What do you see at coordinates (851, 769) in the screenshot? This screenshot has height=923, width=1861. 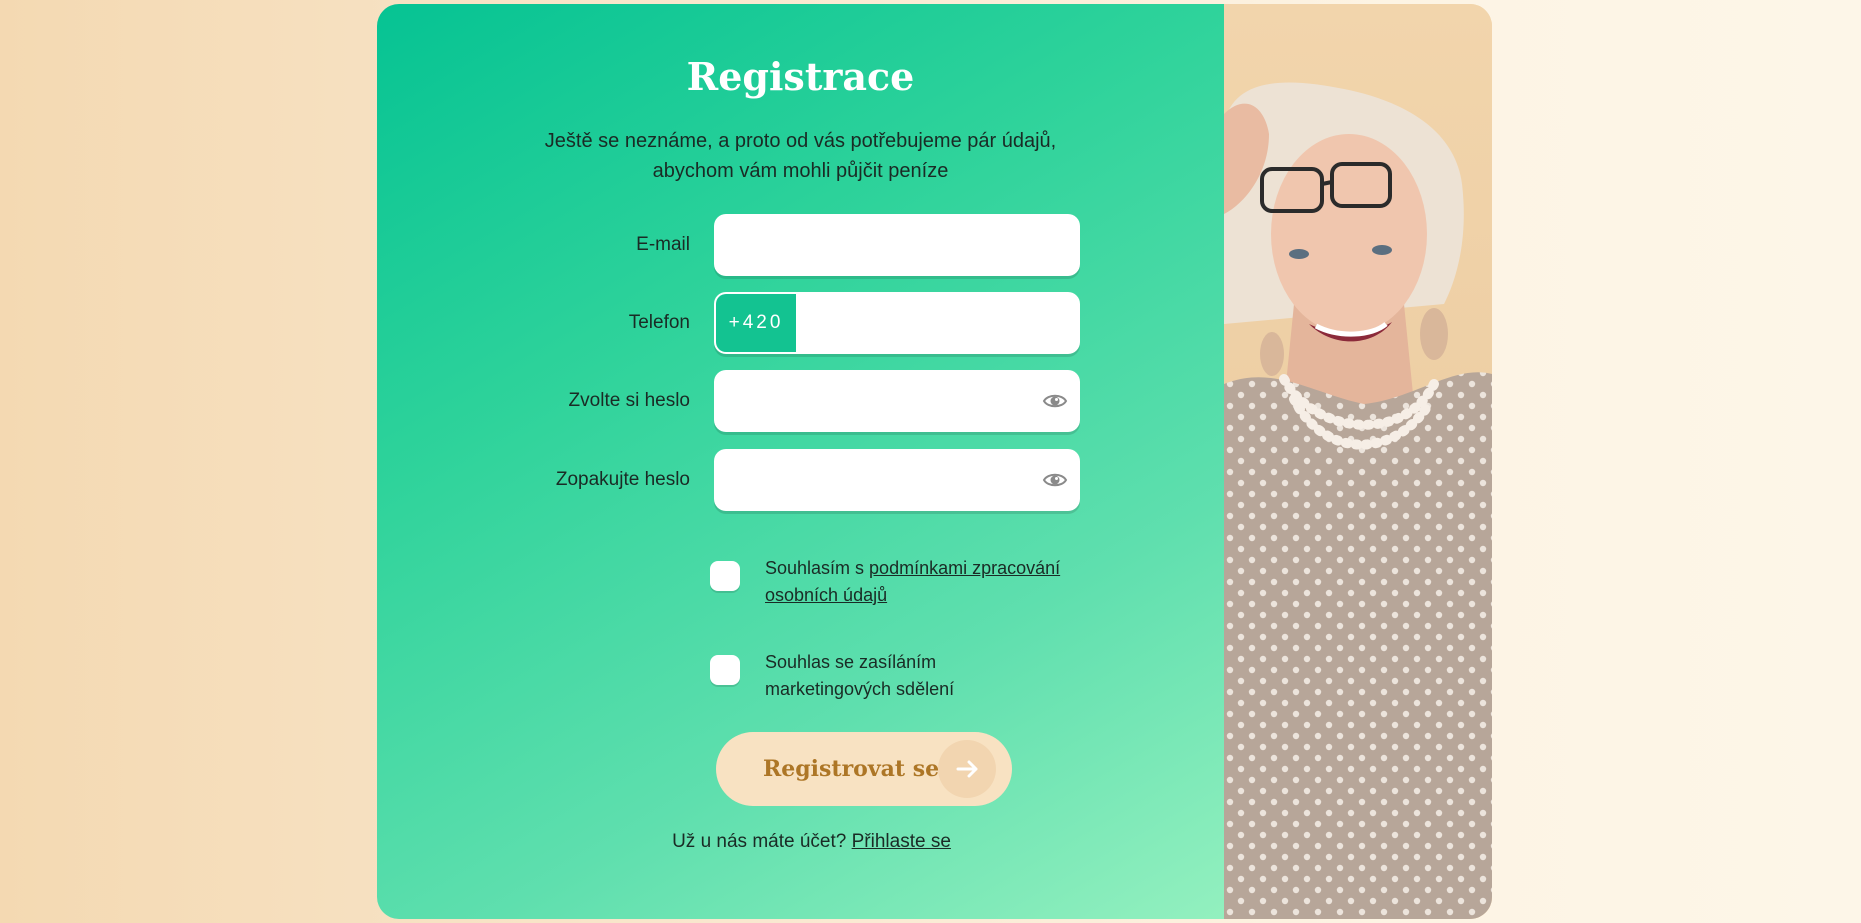 I see `register-button-label: Registrovat se` at bounding box center [851, 769].